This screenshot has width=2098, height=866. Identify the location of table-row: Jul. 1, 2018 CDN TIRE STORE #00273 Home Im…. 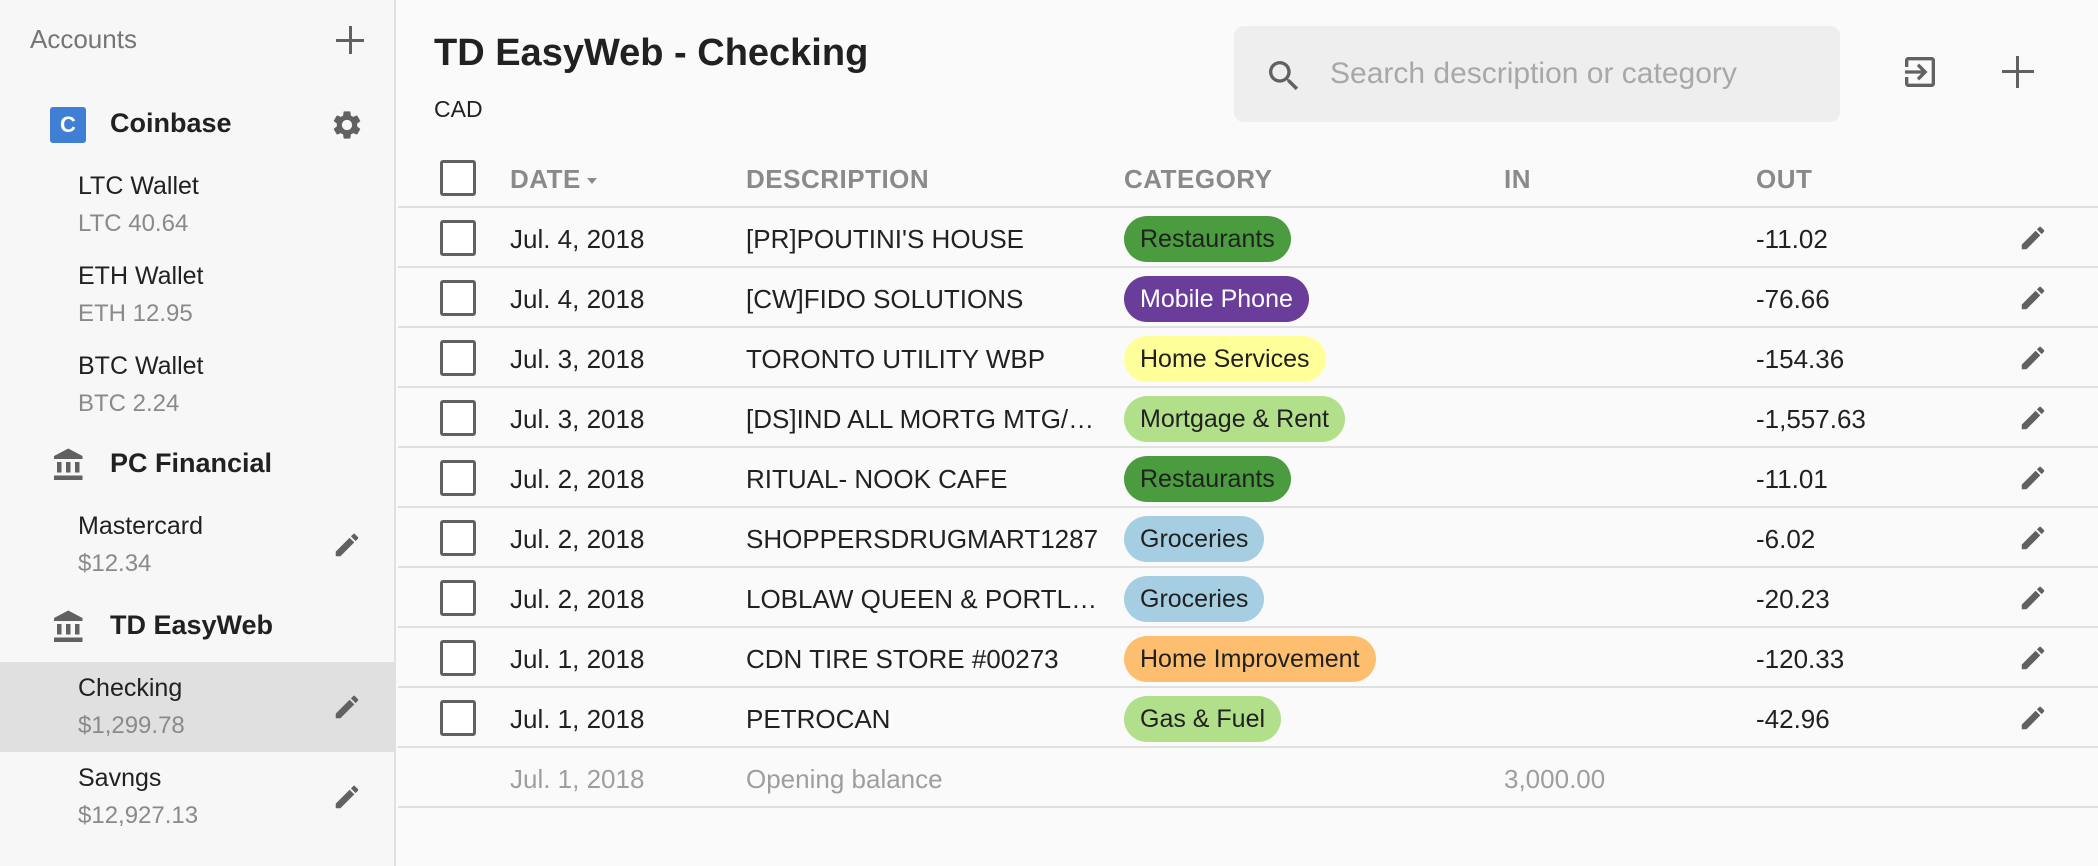
(1248, 658).